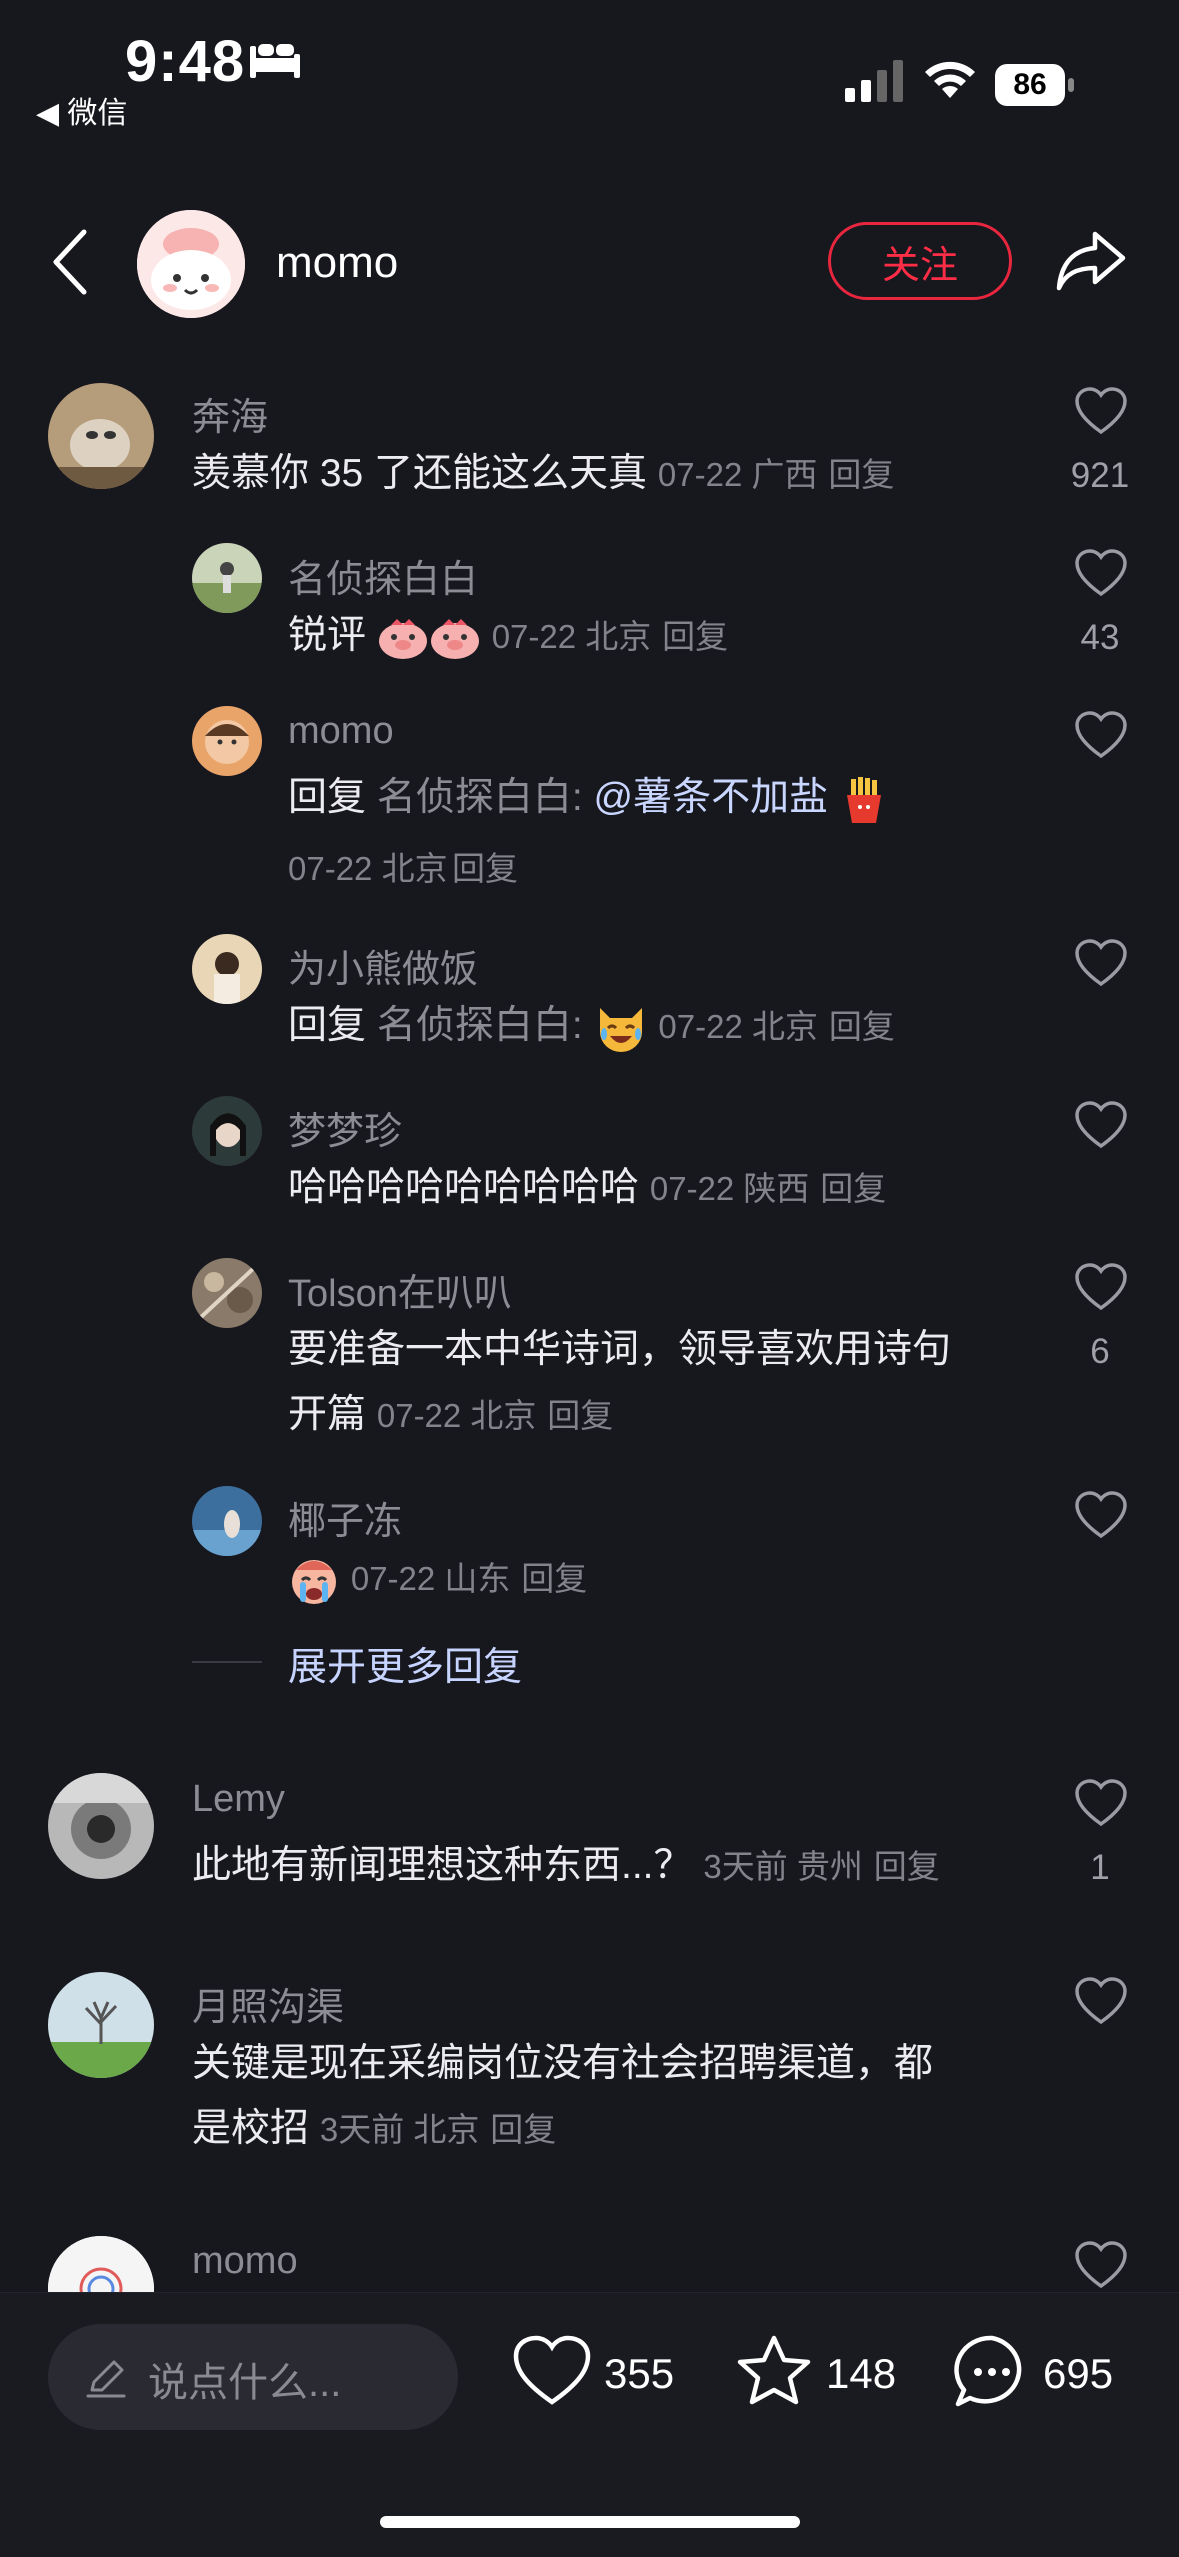 This screenshot has height=2557, width=1179. What do you see at coordinates (327, 1414) in the screenshot?
I see `comment-body: 开篇` at bounding box center [327, 1414].